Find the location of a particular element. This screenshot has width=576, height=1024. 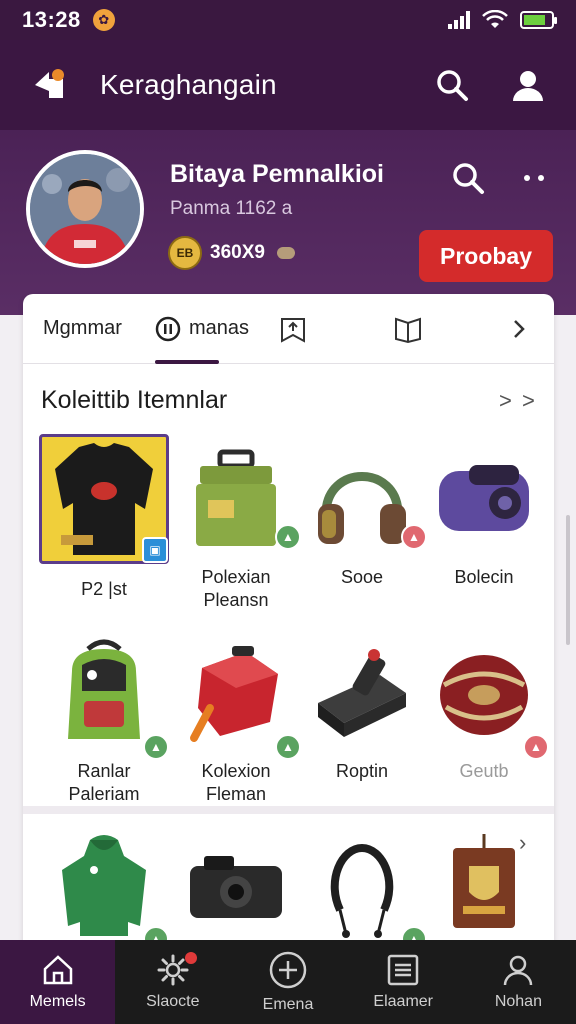

image-icon: ▣ is located at coordinates (155, 550).